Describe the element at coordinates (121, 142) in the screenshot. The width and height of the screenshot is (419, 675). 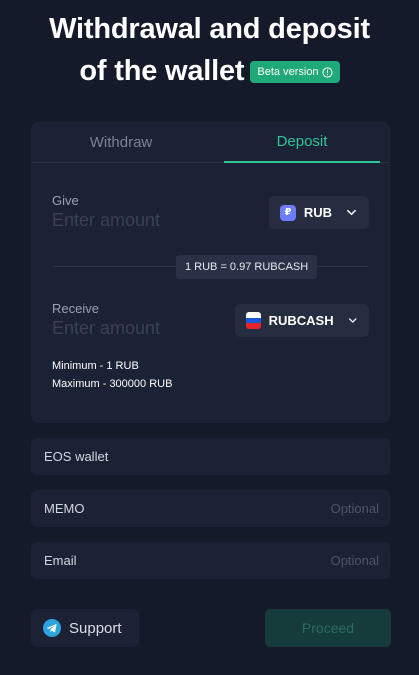
I see `tab-withdraw: Withdraw` at that location.